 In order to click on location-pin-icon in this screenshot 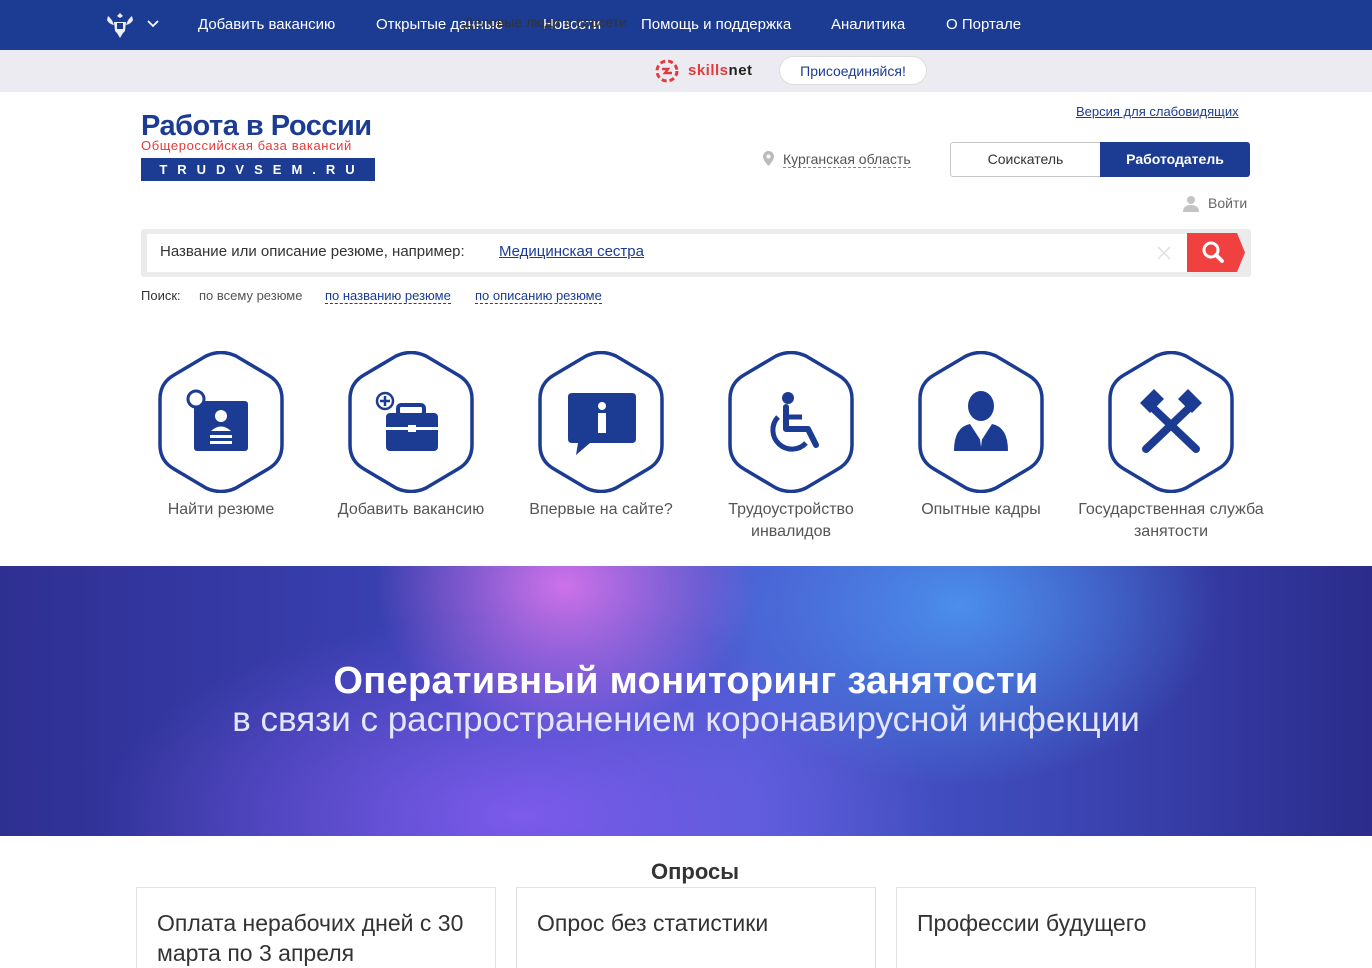, I will do `click(768, 158)`.